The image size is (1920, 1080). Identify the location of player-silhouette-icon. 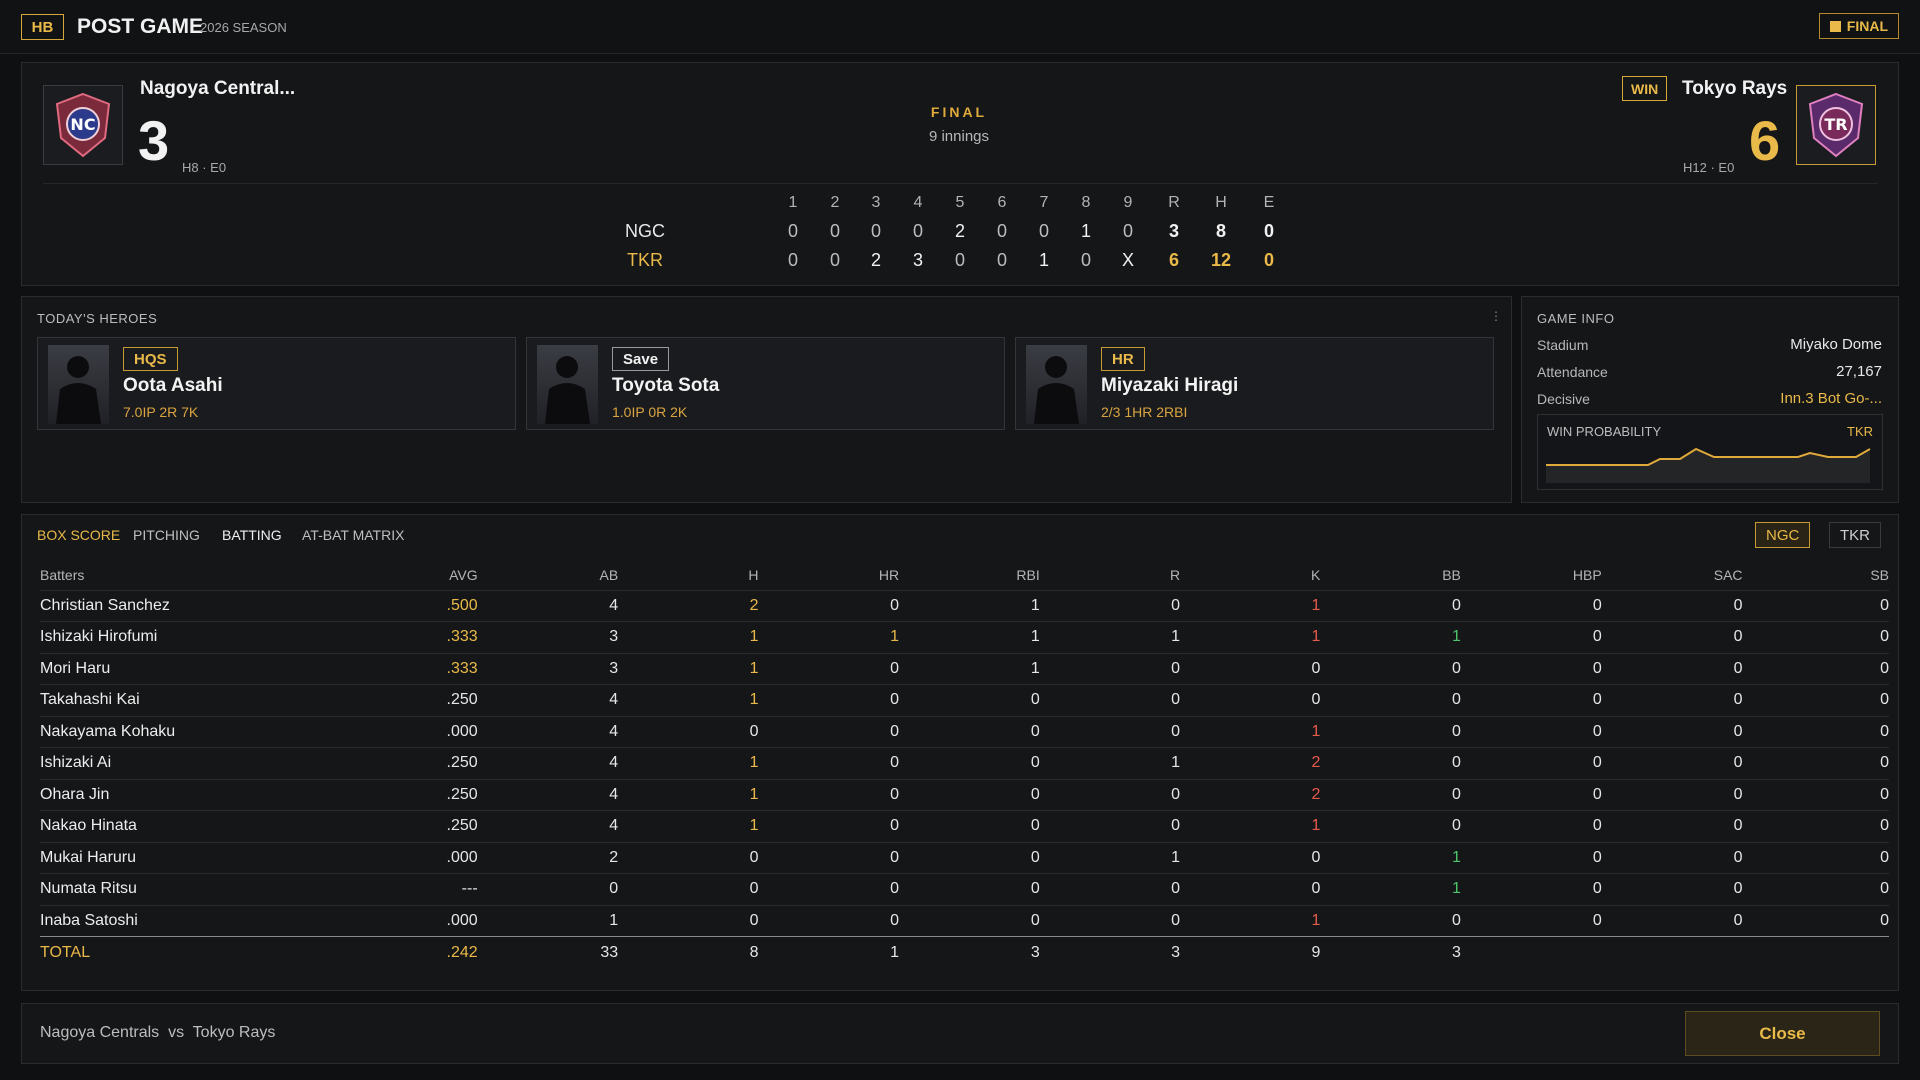
(78, 390).